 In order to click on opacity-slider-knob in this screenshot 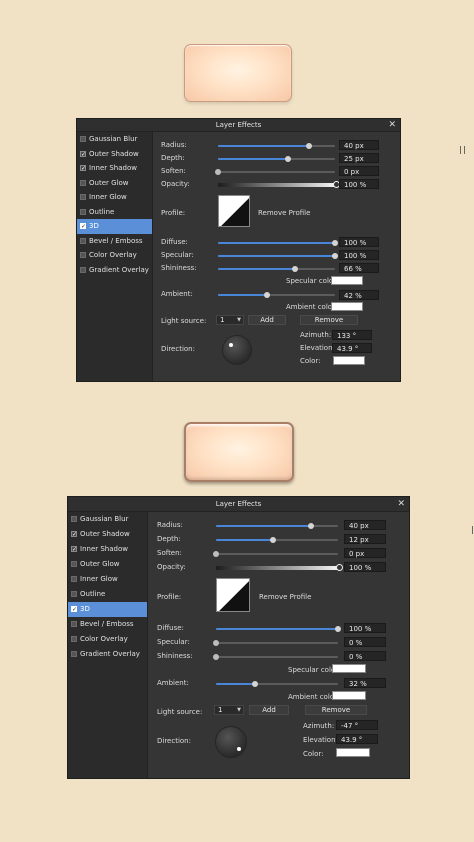, I will do `click(339, 567)`.